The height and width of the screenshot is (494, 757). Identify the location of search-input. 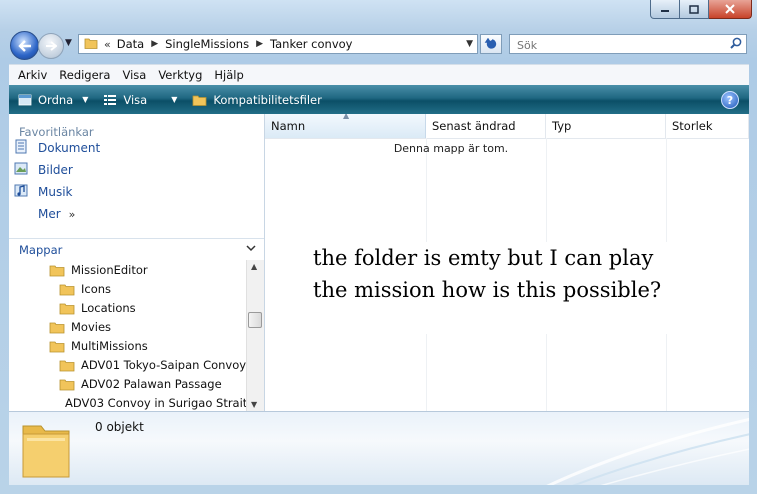
(617, 45).